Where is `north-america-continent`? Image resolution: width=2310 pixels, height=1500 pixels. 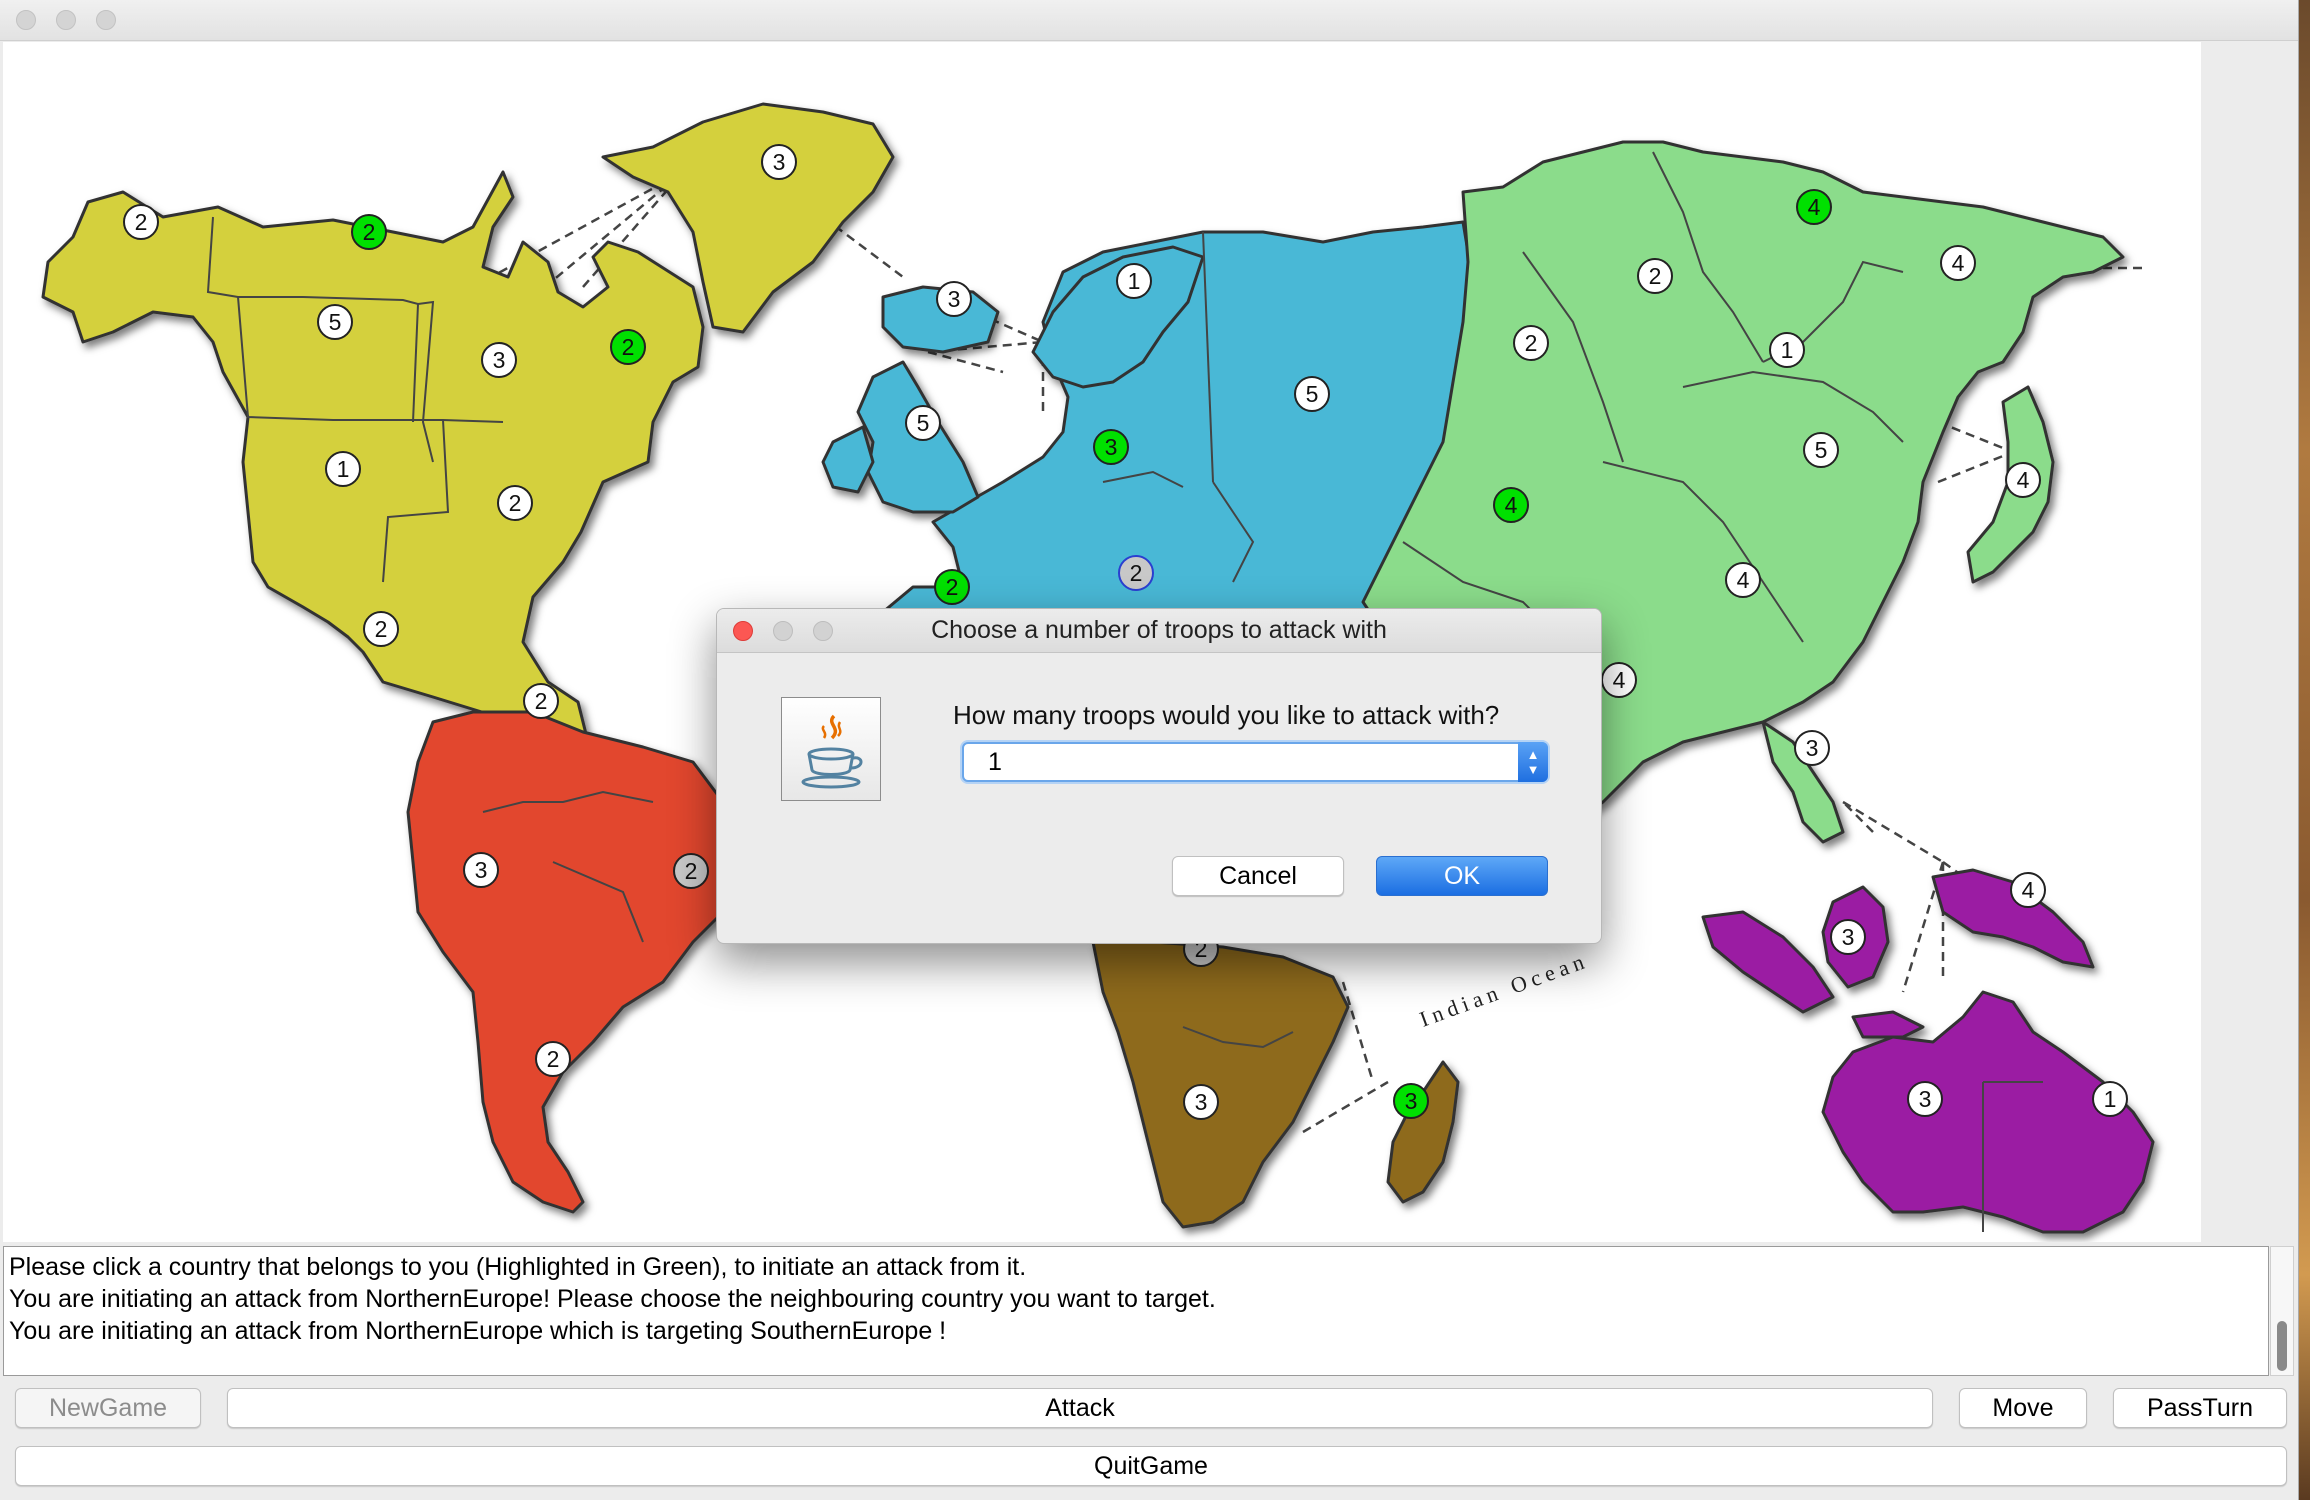 north-america-continent is located at coordinates (373, 457).